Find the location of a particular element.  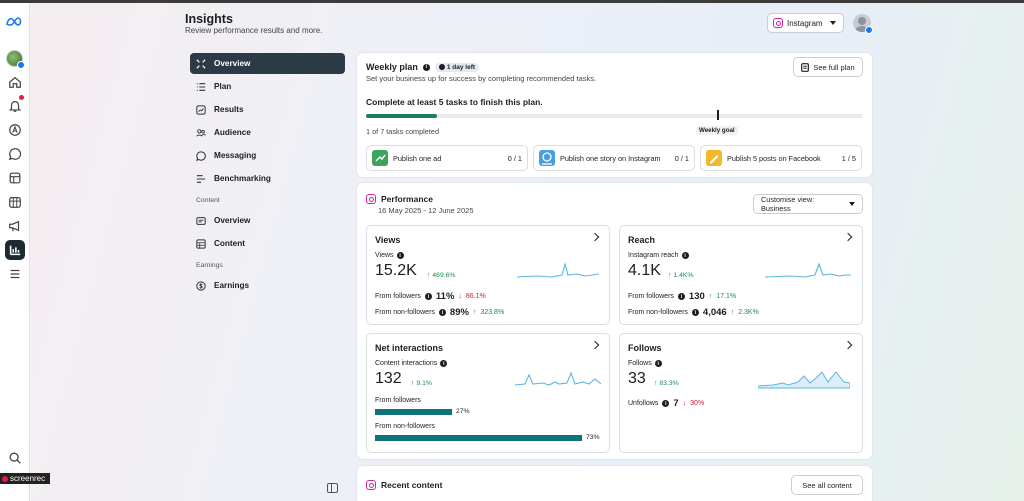

collapse-sidebar-icon is located at coordinates (332, 488).